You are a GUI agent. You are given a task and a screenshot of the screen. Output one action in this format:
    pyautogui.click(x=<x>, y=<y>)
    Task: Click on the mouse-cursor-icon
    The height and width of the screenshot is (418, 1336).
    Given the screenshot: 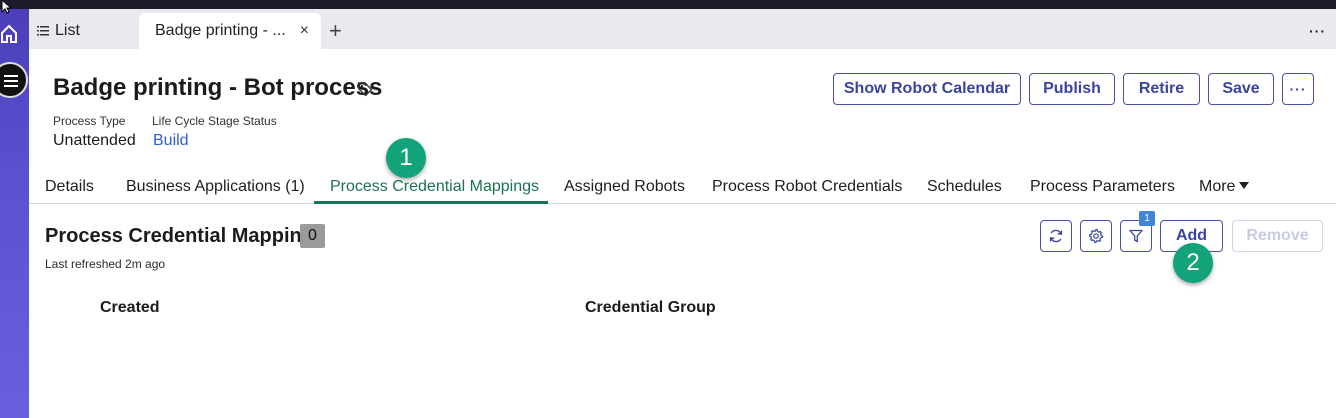 What is the action you would take?
    pyautogui.click(x=6, y=7)
    